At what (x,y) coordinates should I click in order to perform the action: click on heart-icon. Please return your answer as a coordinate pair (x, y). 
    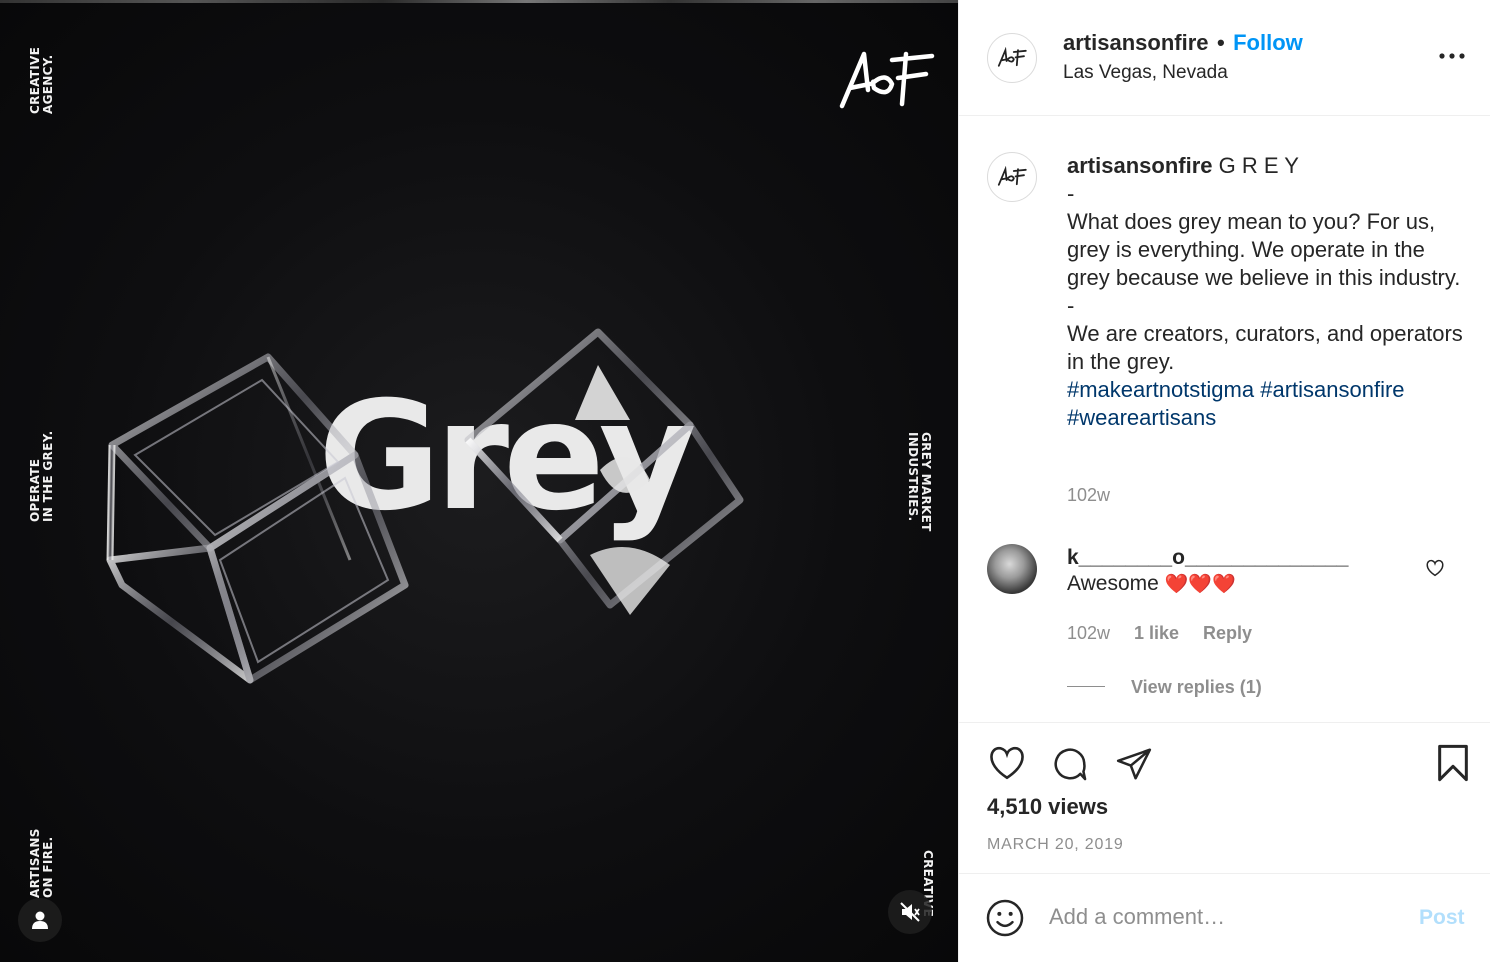
    Looking at the image, I should click on (1007, 763).